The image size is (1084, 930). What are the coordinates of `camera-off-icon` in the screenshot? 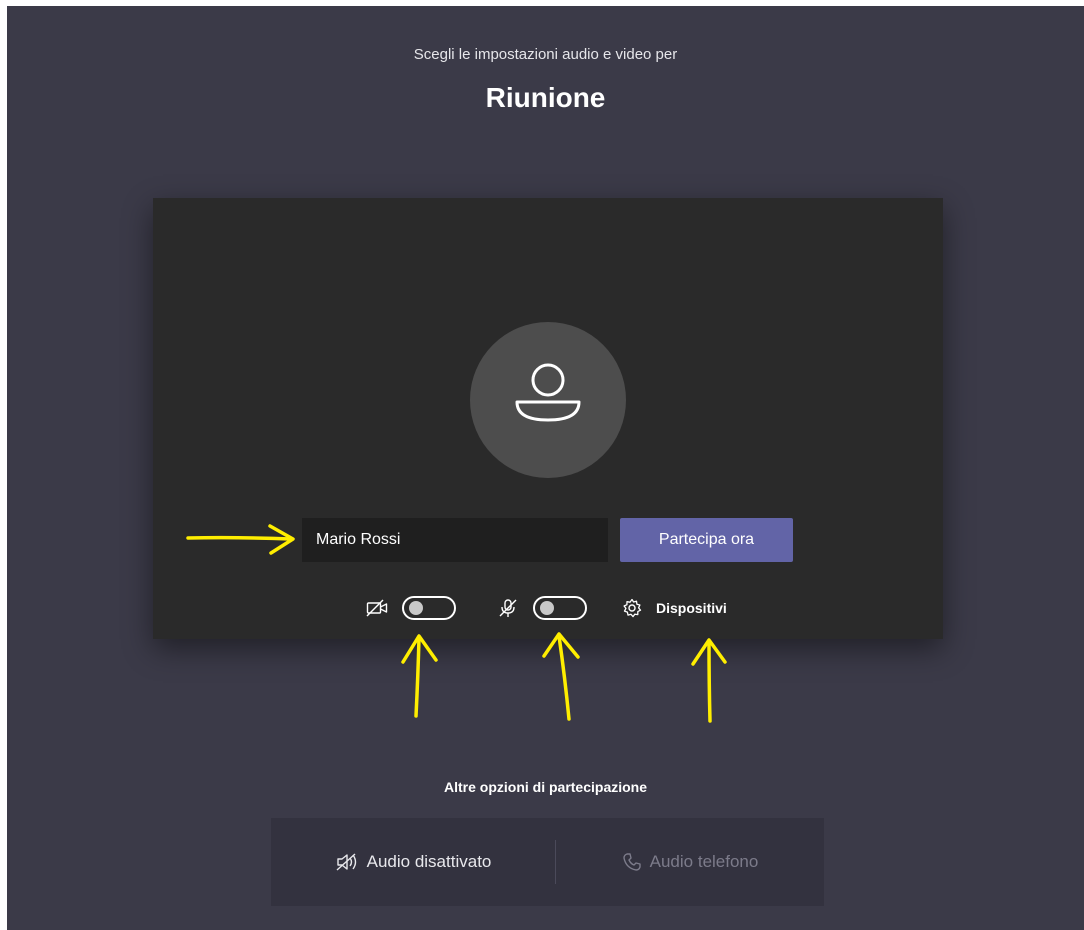 It's located at (377, 610).